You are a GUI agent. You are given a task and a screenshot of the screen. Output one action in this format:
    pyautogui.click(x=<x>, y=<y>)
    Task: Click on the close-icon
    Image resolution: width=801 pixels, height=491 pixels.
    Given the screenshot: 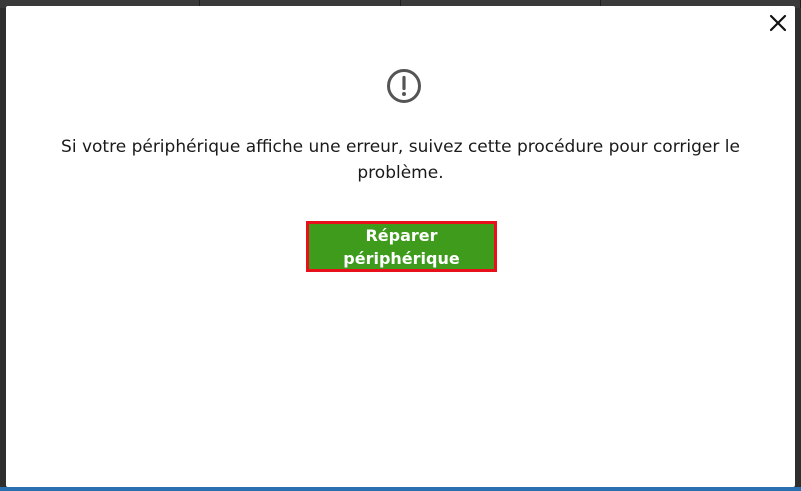 What is the action you would take?
    pyautogui.click(x=778, y=23)
    